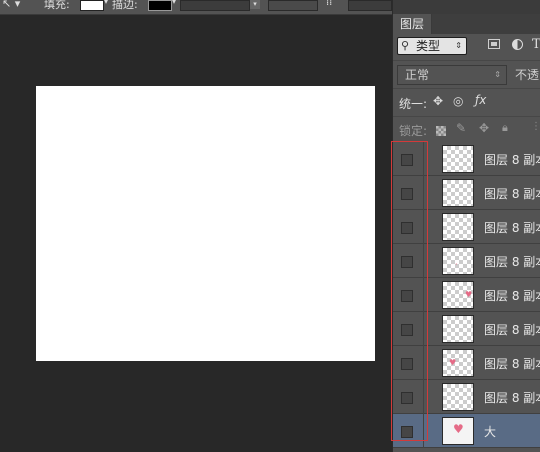 The image size is (540, 452). I want to click on blend-mode-select: 正常 ⇕, so click(452, 75).